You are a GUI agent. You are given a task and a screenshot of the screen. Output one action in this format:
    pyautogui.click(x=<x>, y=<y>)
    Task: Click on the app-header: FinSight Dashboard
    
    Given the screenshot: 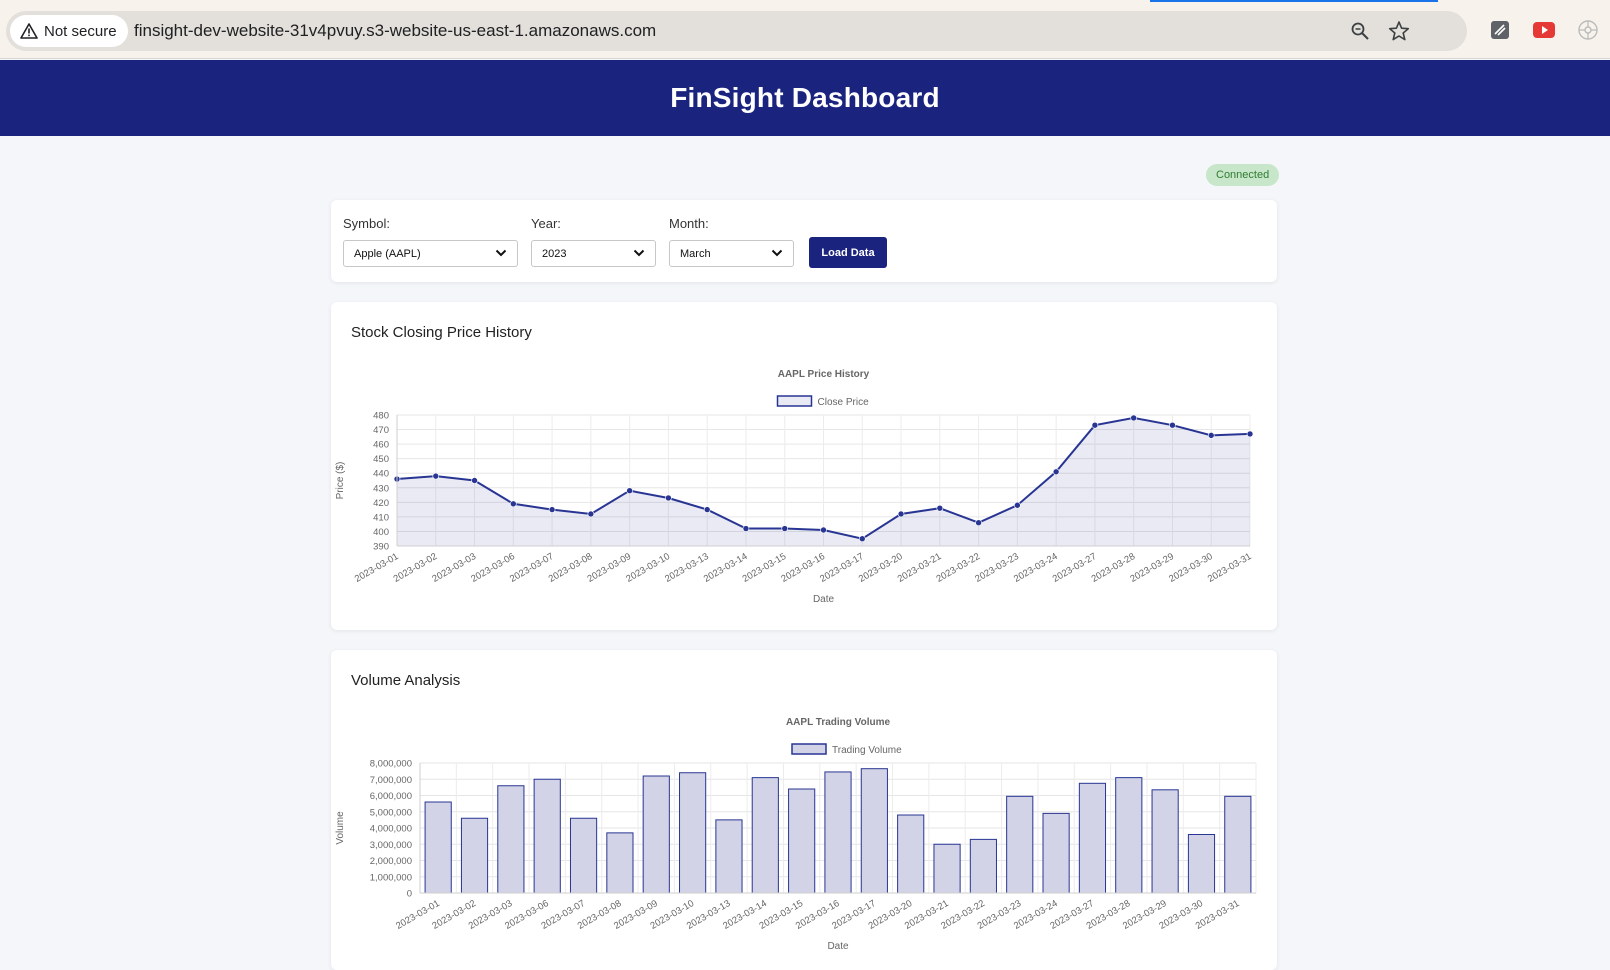 What is the action you would take?
    pyautogui.click(x=805, y=98)
    